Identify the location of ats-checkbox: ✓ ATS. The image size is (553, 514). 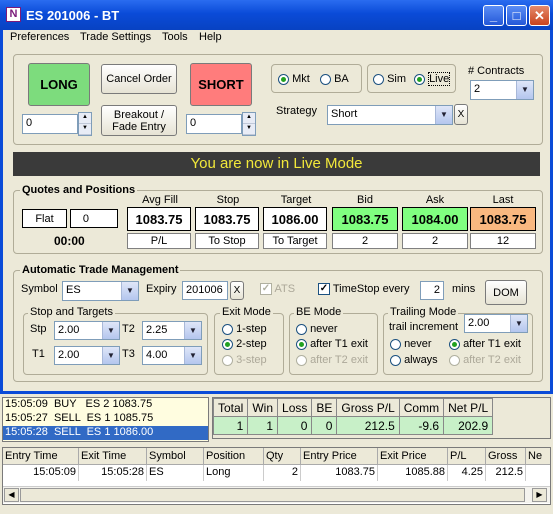
(277, 289).